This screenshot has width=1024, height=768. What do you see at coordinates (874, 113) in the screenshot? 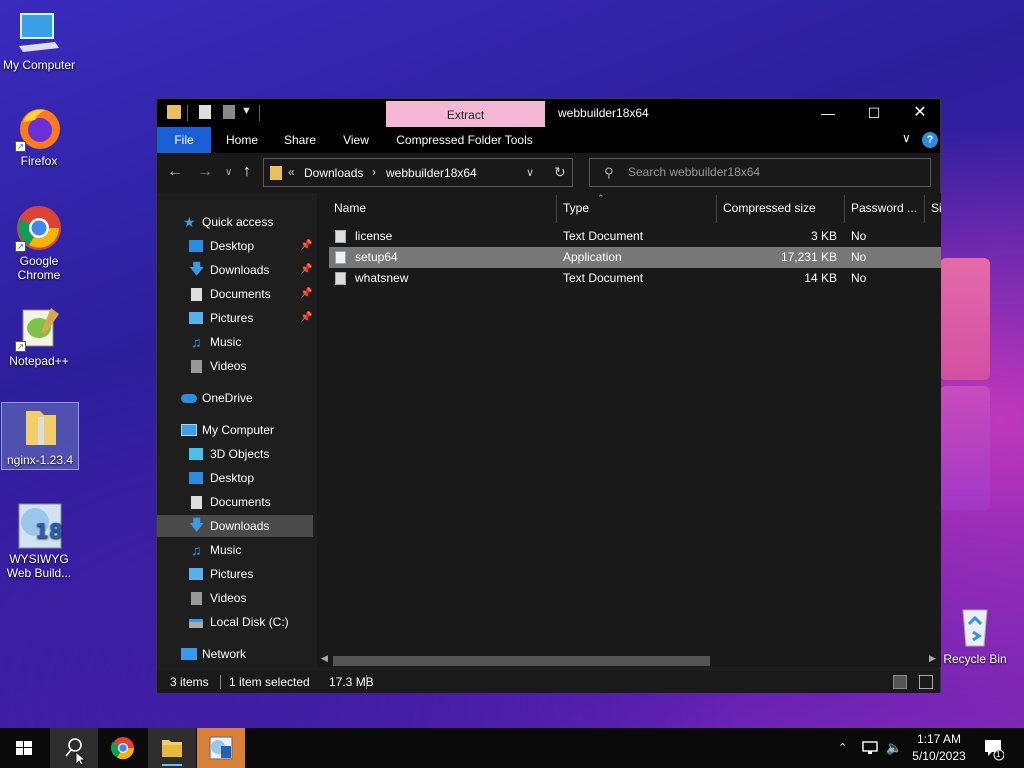
I see `maximize-button: ☐` at bounding box center [874, 113].